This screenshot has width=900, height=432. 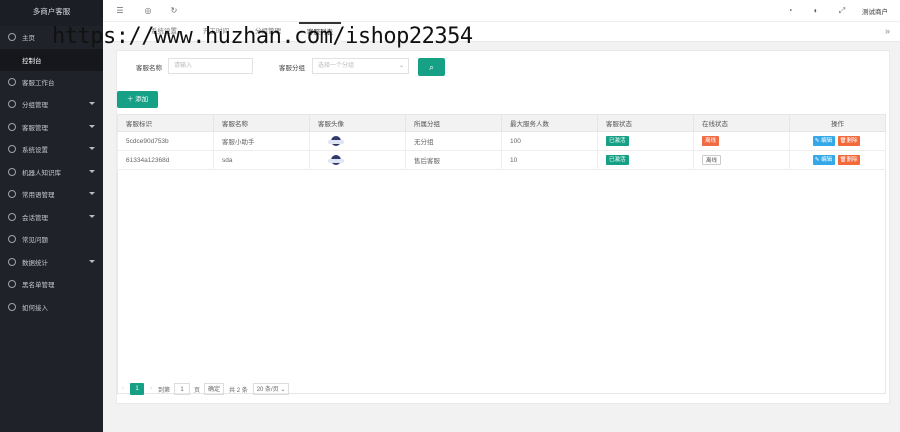 What do you see at coordinates (549, 141) in the screenshot?
I see `cell-max: 100` at bounding box center [549, 141].